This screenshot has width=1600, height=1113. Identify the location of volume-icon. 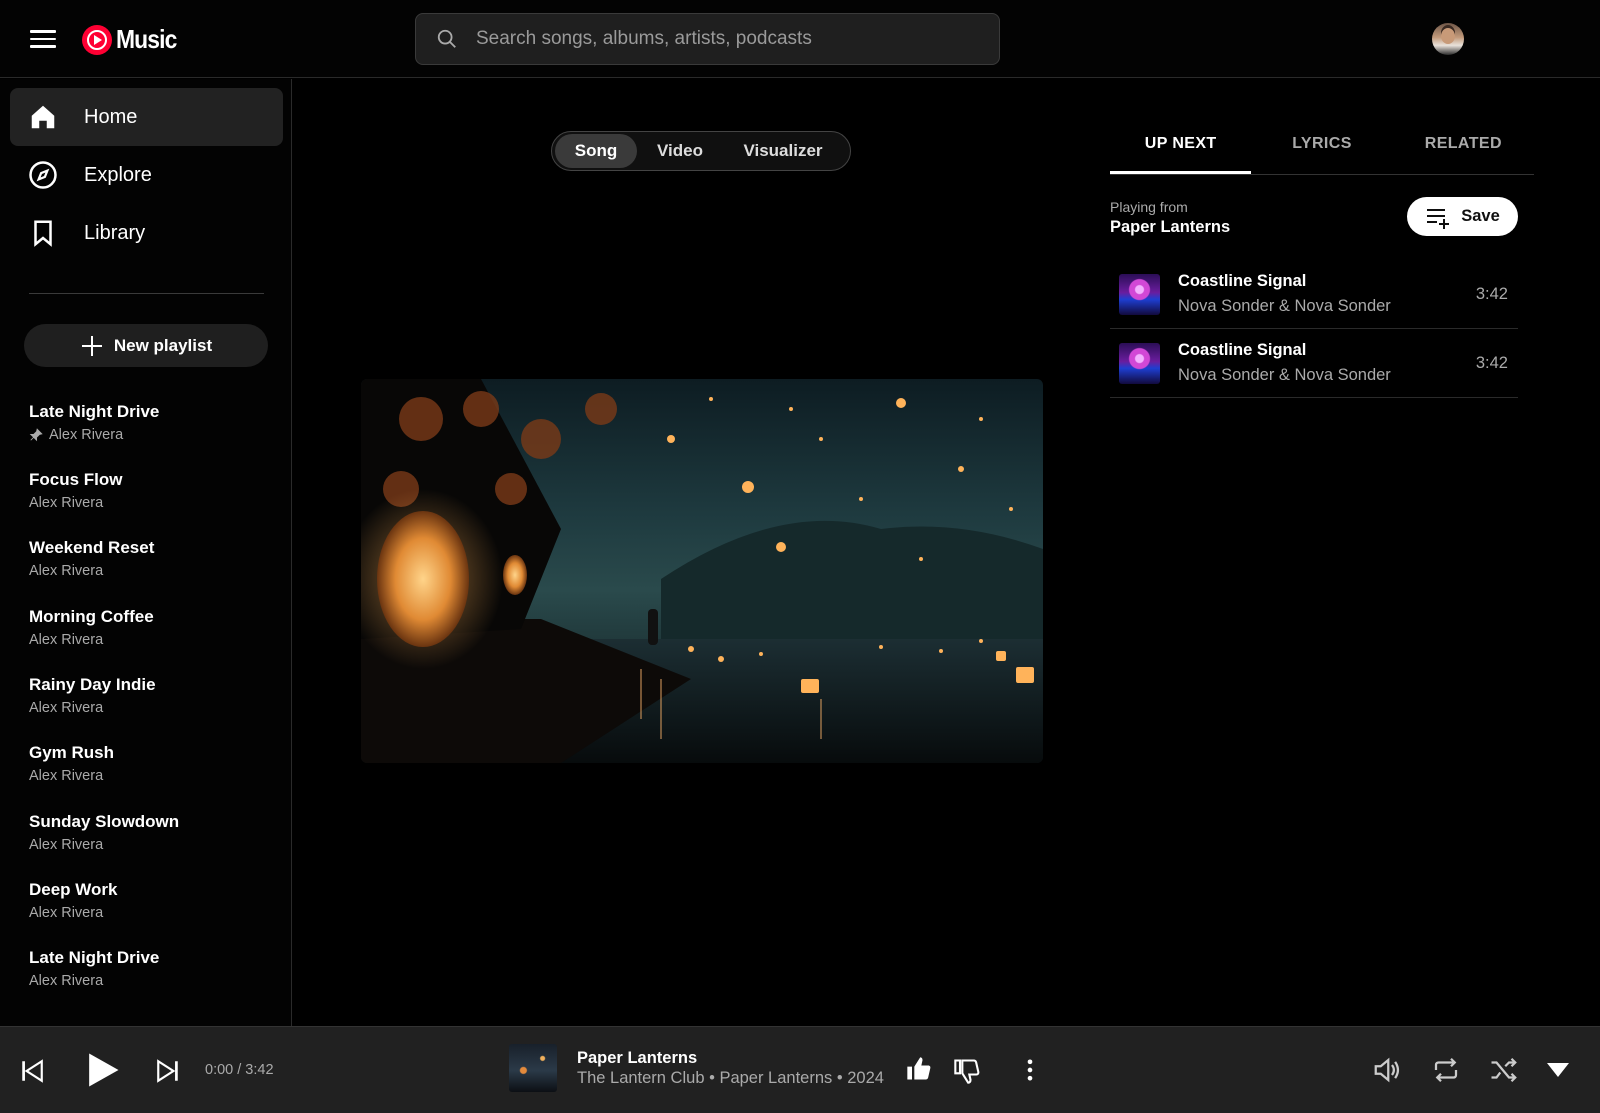
(1387, 1070).